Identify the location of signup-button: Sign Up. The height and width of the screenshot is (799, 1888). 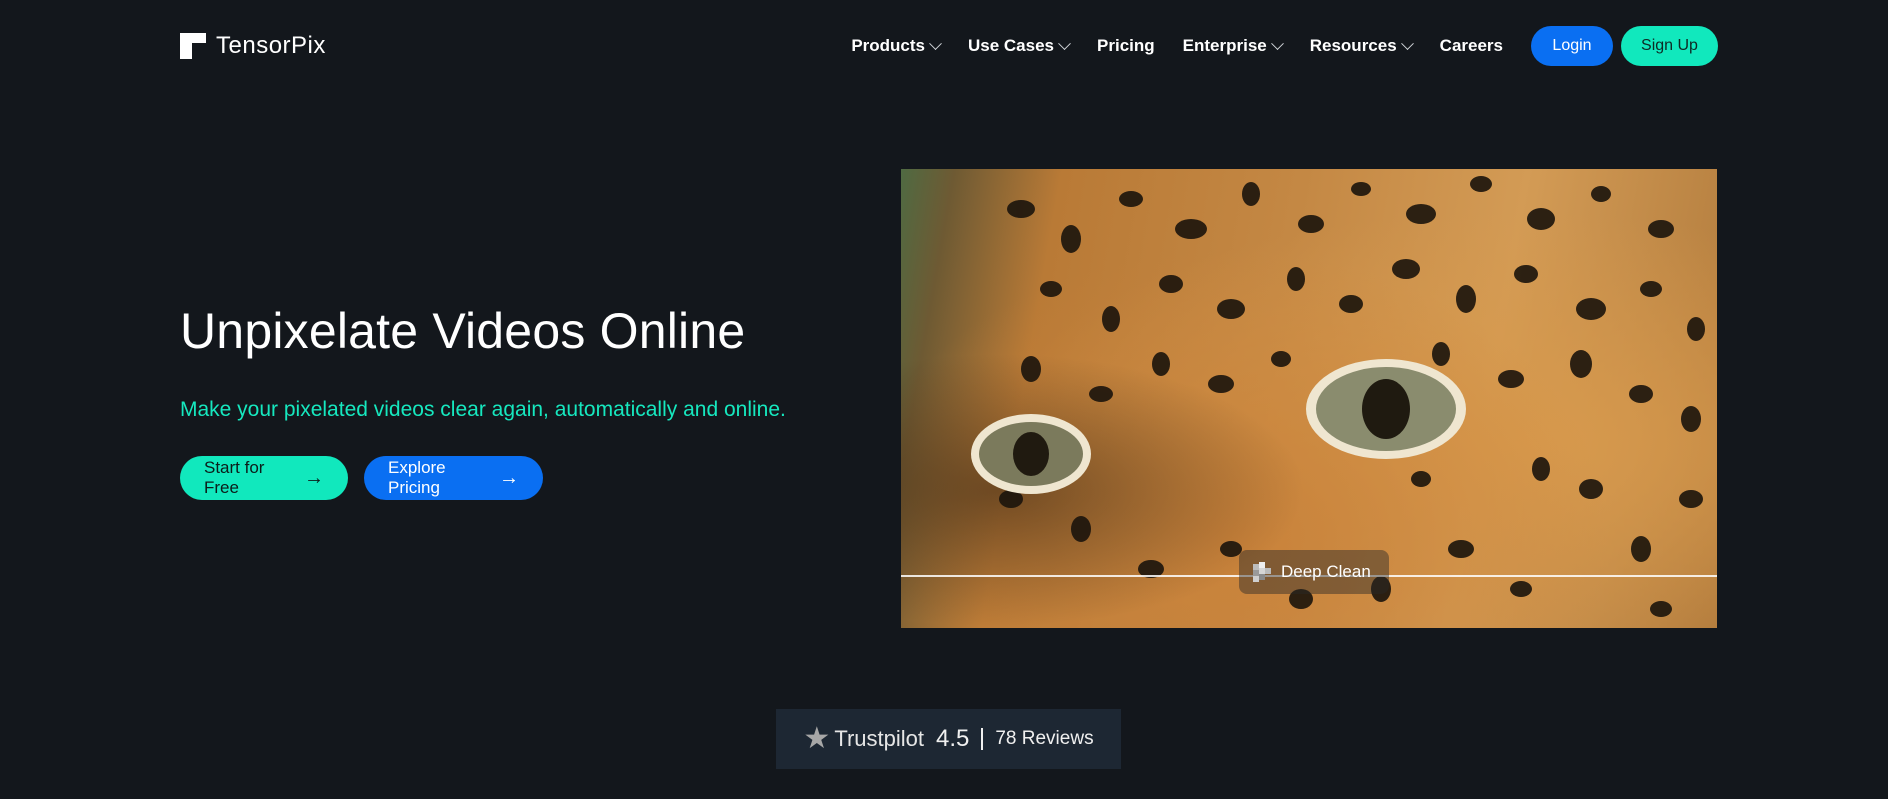
(1669, 46).